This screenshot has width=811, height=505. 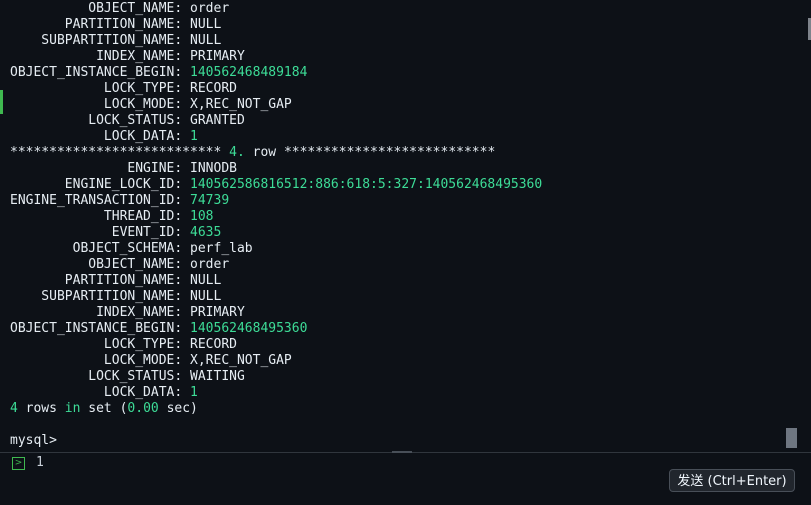 I want to click on output-line: ENGINE_TRANSACTION_ID: 74739, so click(x=276, y=201).